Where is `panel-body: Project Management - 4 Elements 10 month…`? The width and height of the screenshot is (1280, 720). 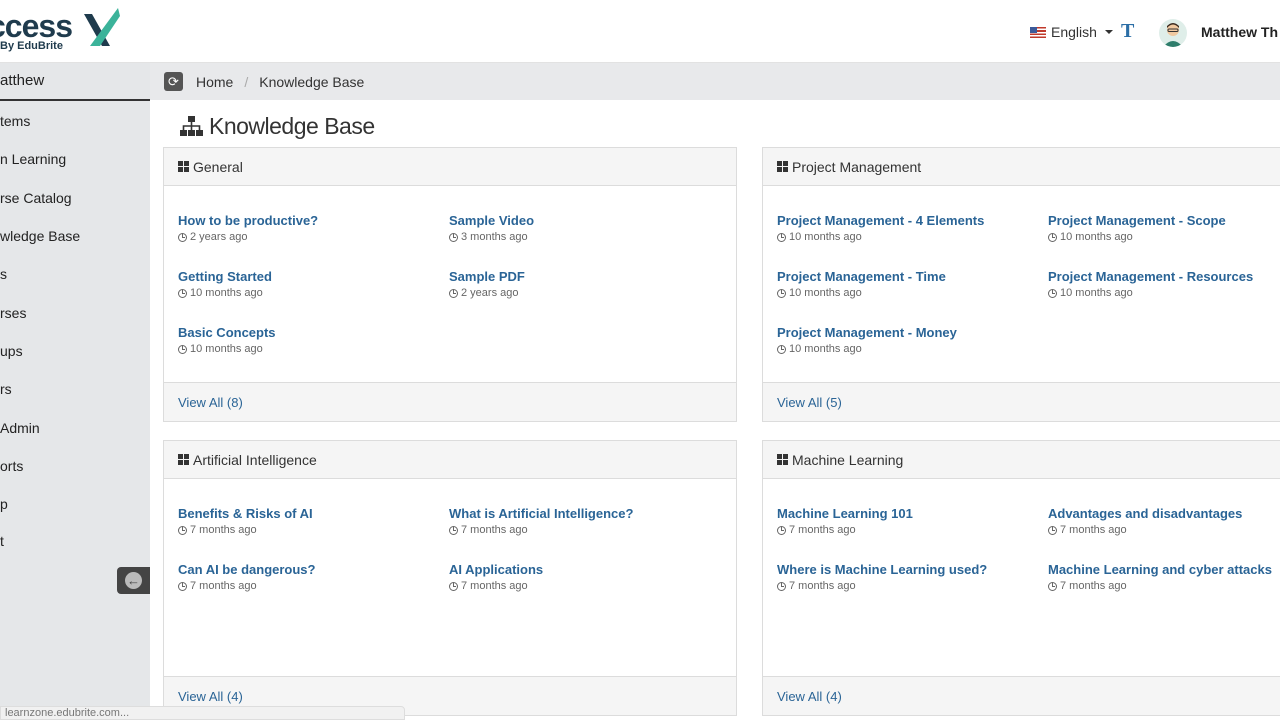 panel-body: Project Management - 4 Elements 10 month… is located at coordinates (1021, 284).